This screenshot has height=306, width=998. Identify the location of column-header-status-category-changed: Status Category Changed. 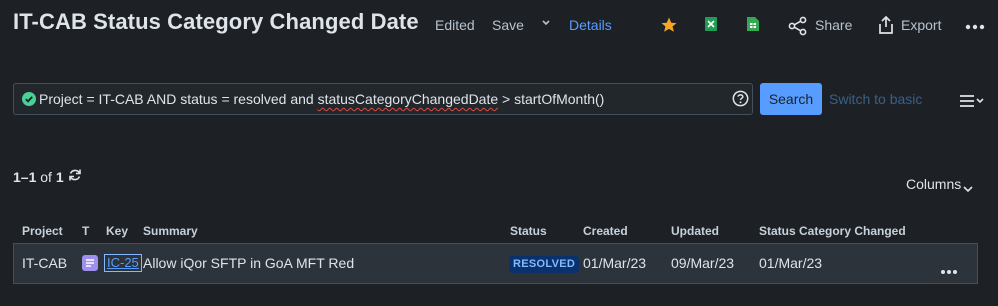
(832, 231).